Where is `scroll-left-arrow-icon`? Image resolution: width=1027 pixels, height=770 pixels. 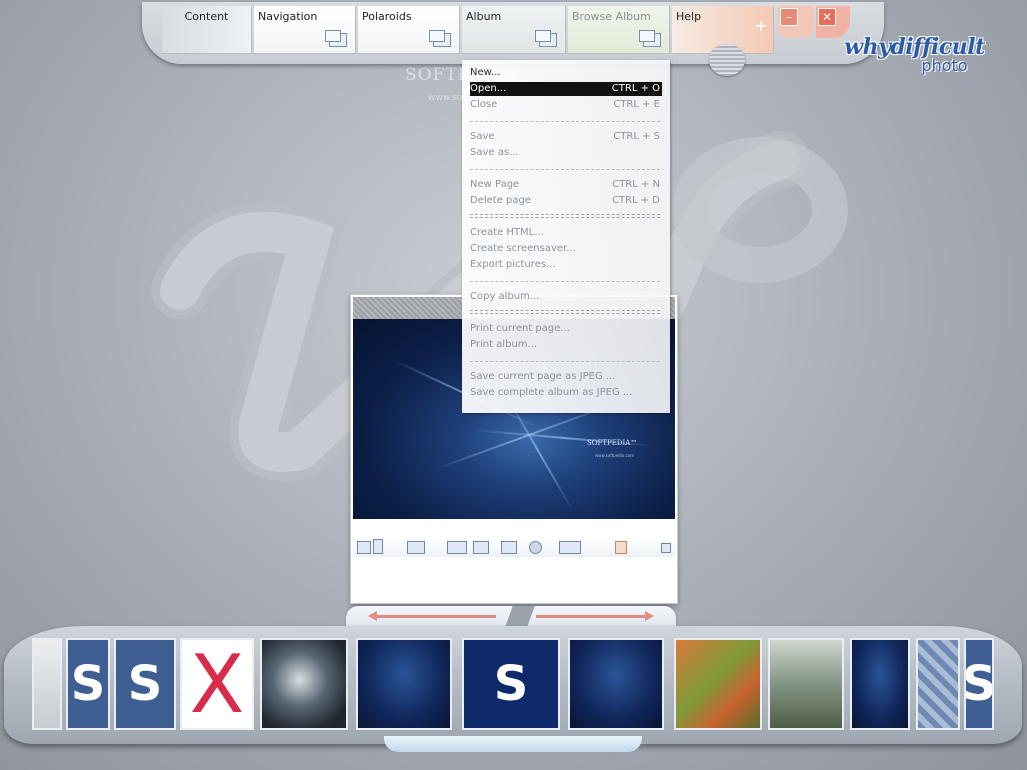 scroll-left-arrow-icon is located at coordinates (432, 616).